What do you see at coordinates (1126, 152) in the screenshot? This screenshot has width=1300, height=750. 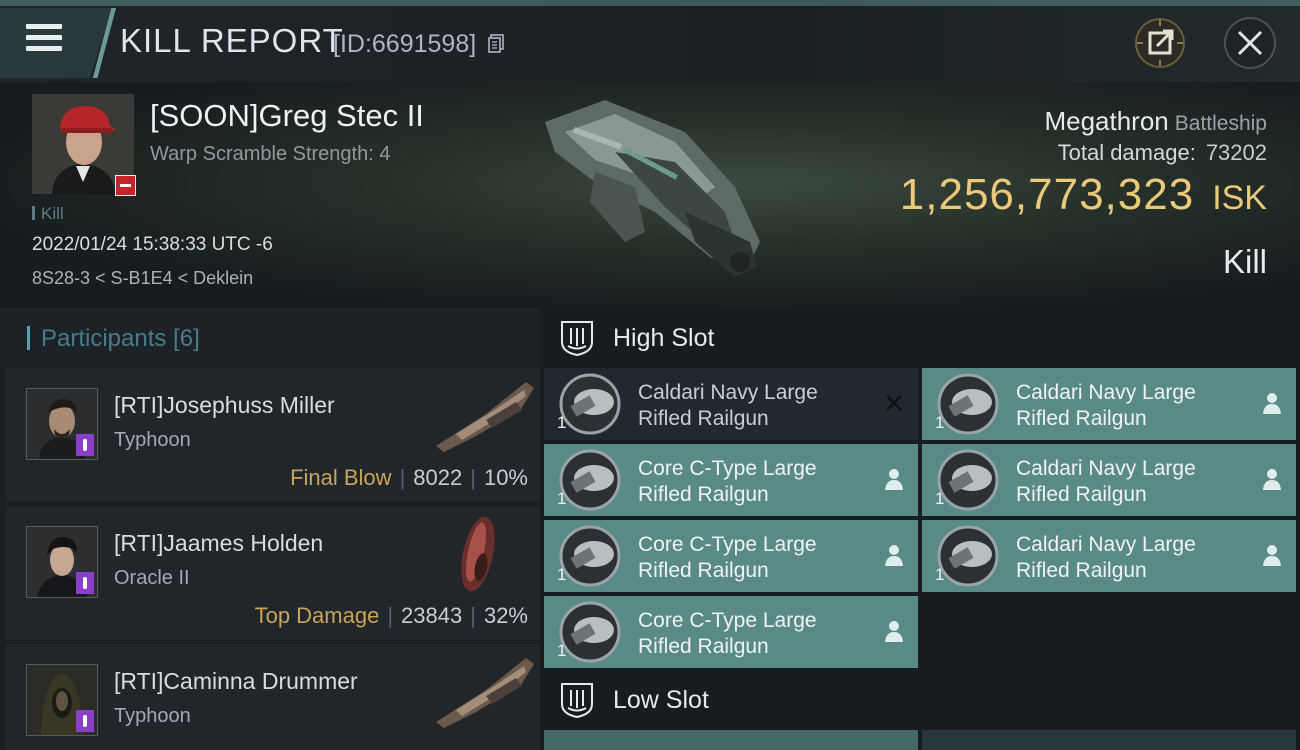 I see `total-damage-label: Total damage:` at bounding box center [1126, 152].